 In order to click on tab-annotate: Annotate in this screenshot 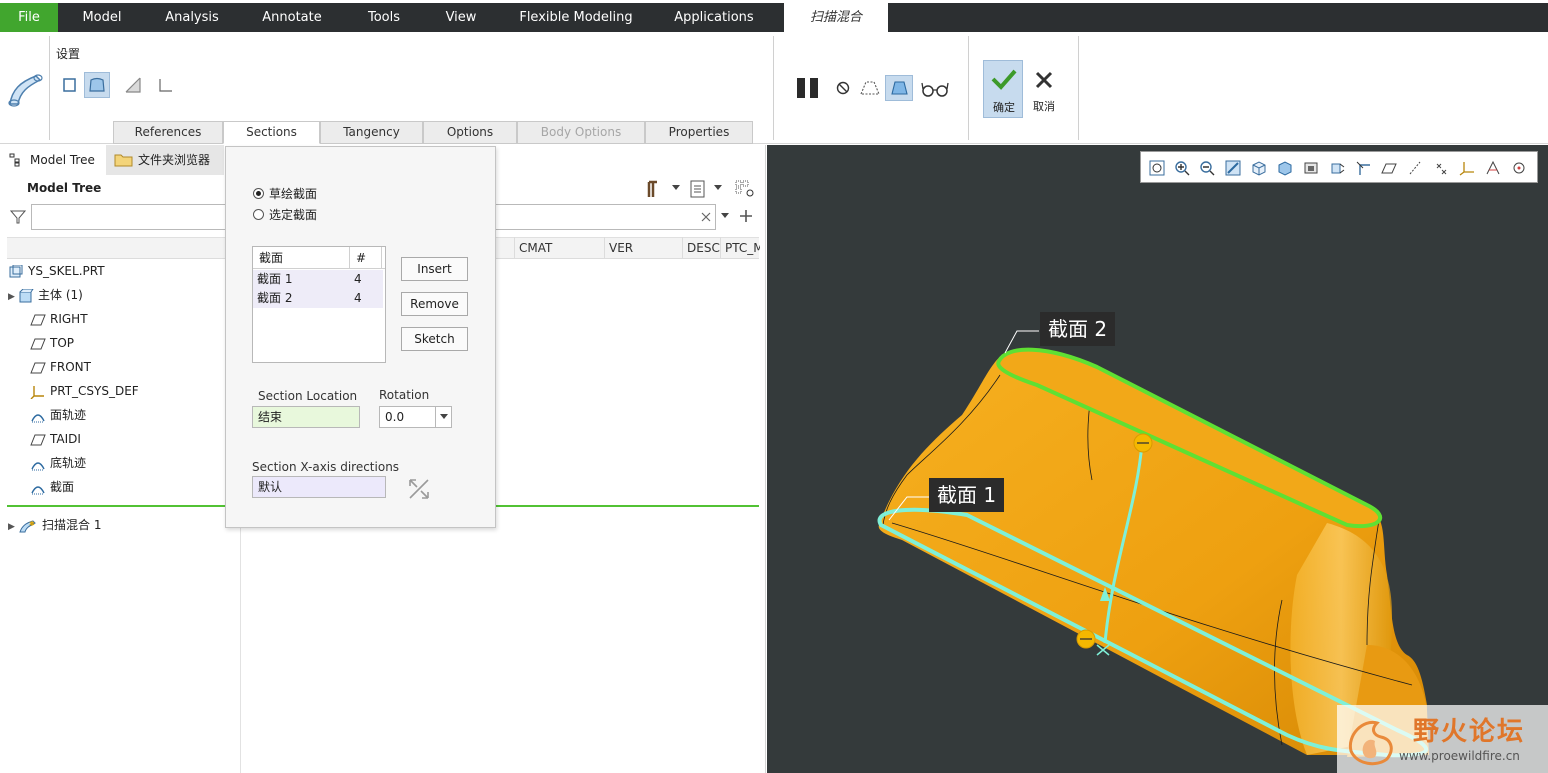, I will do `click(292, 17)`.